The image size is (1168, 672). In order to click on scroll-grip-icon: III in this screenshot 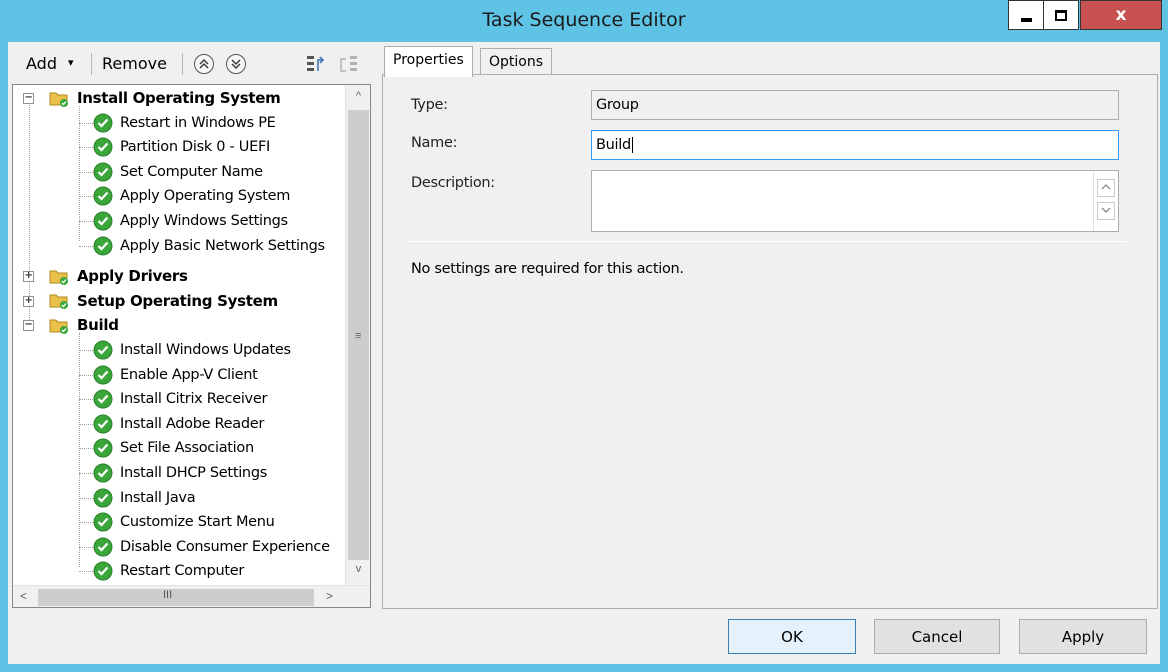, I will do `click(168, 595)`.